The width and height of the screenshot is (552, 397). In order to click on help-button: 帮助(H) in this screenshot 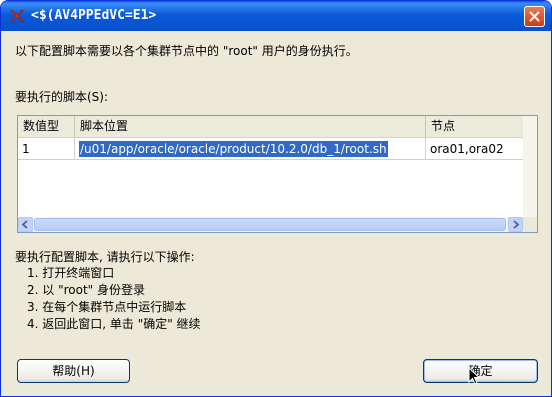, I will do `click(73, 371)`.